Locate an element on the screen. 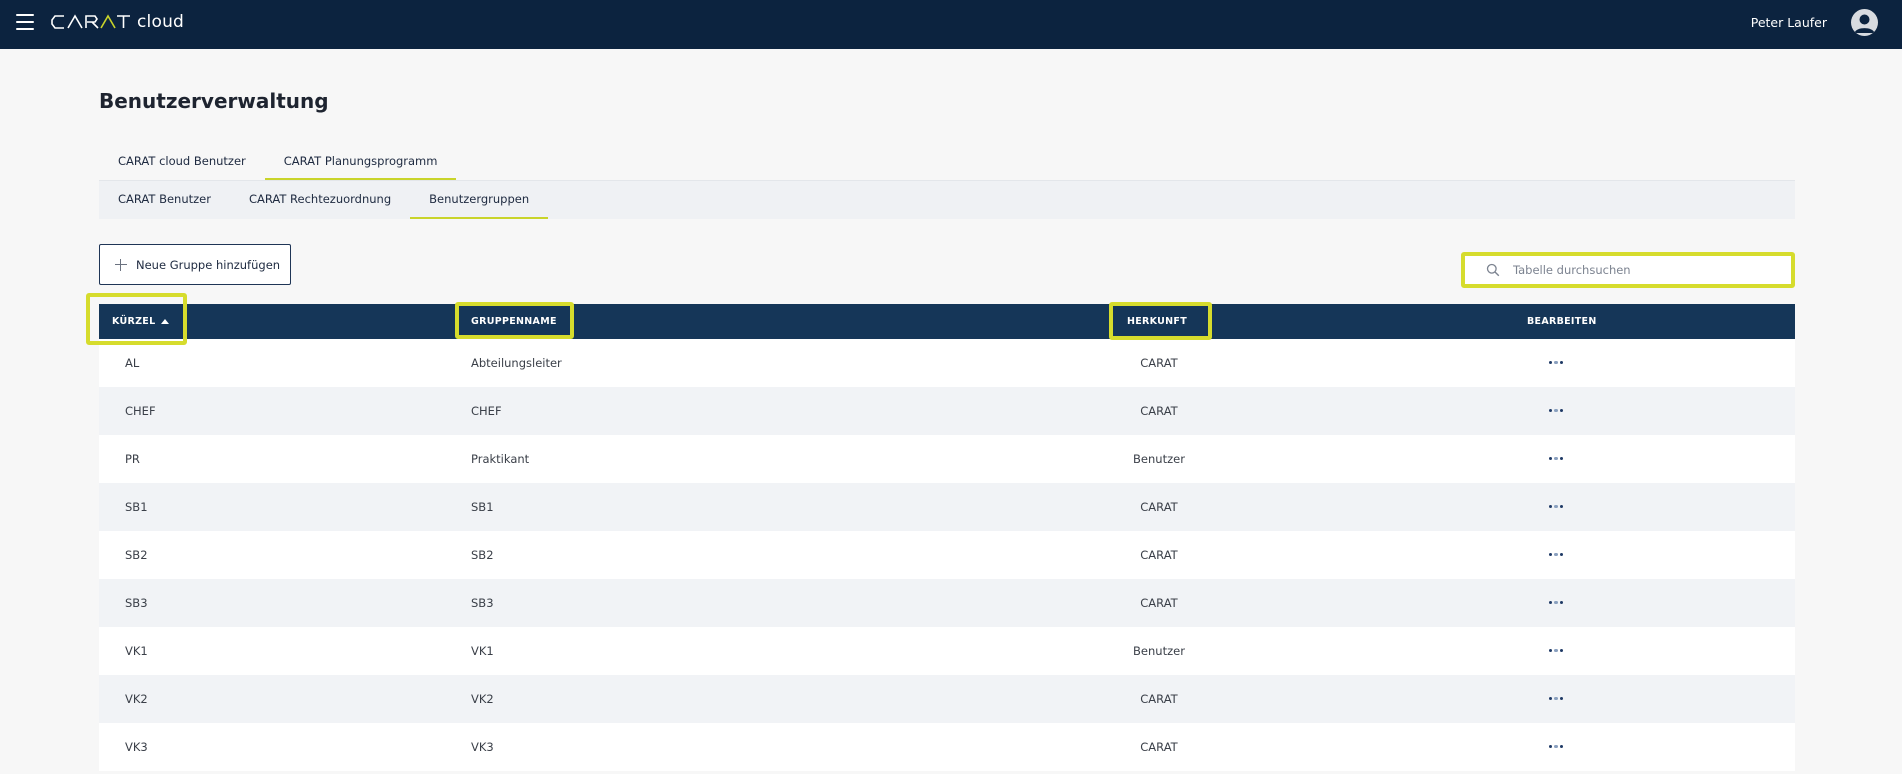  search-icon is located at coordinates (1493, 270).